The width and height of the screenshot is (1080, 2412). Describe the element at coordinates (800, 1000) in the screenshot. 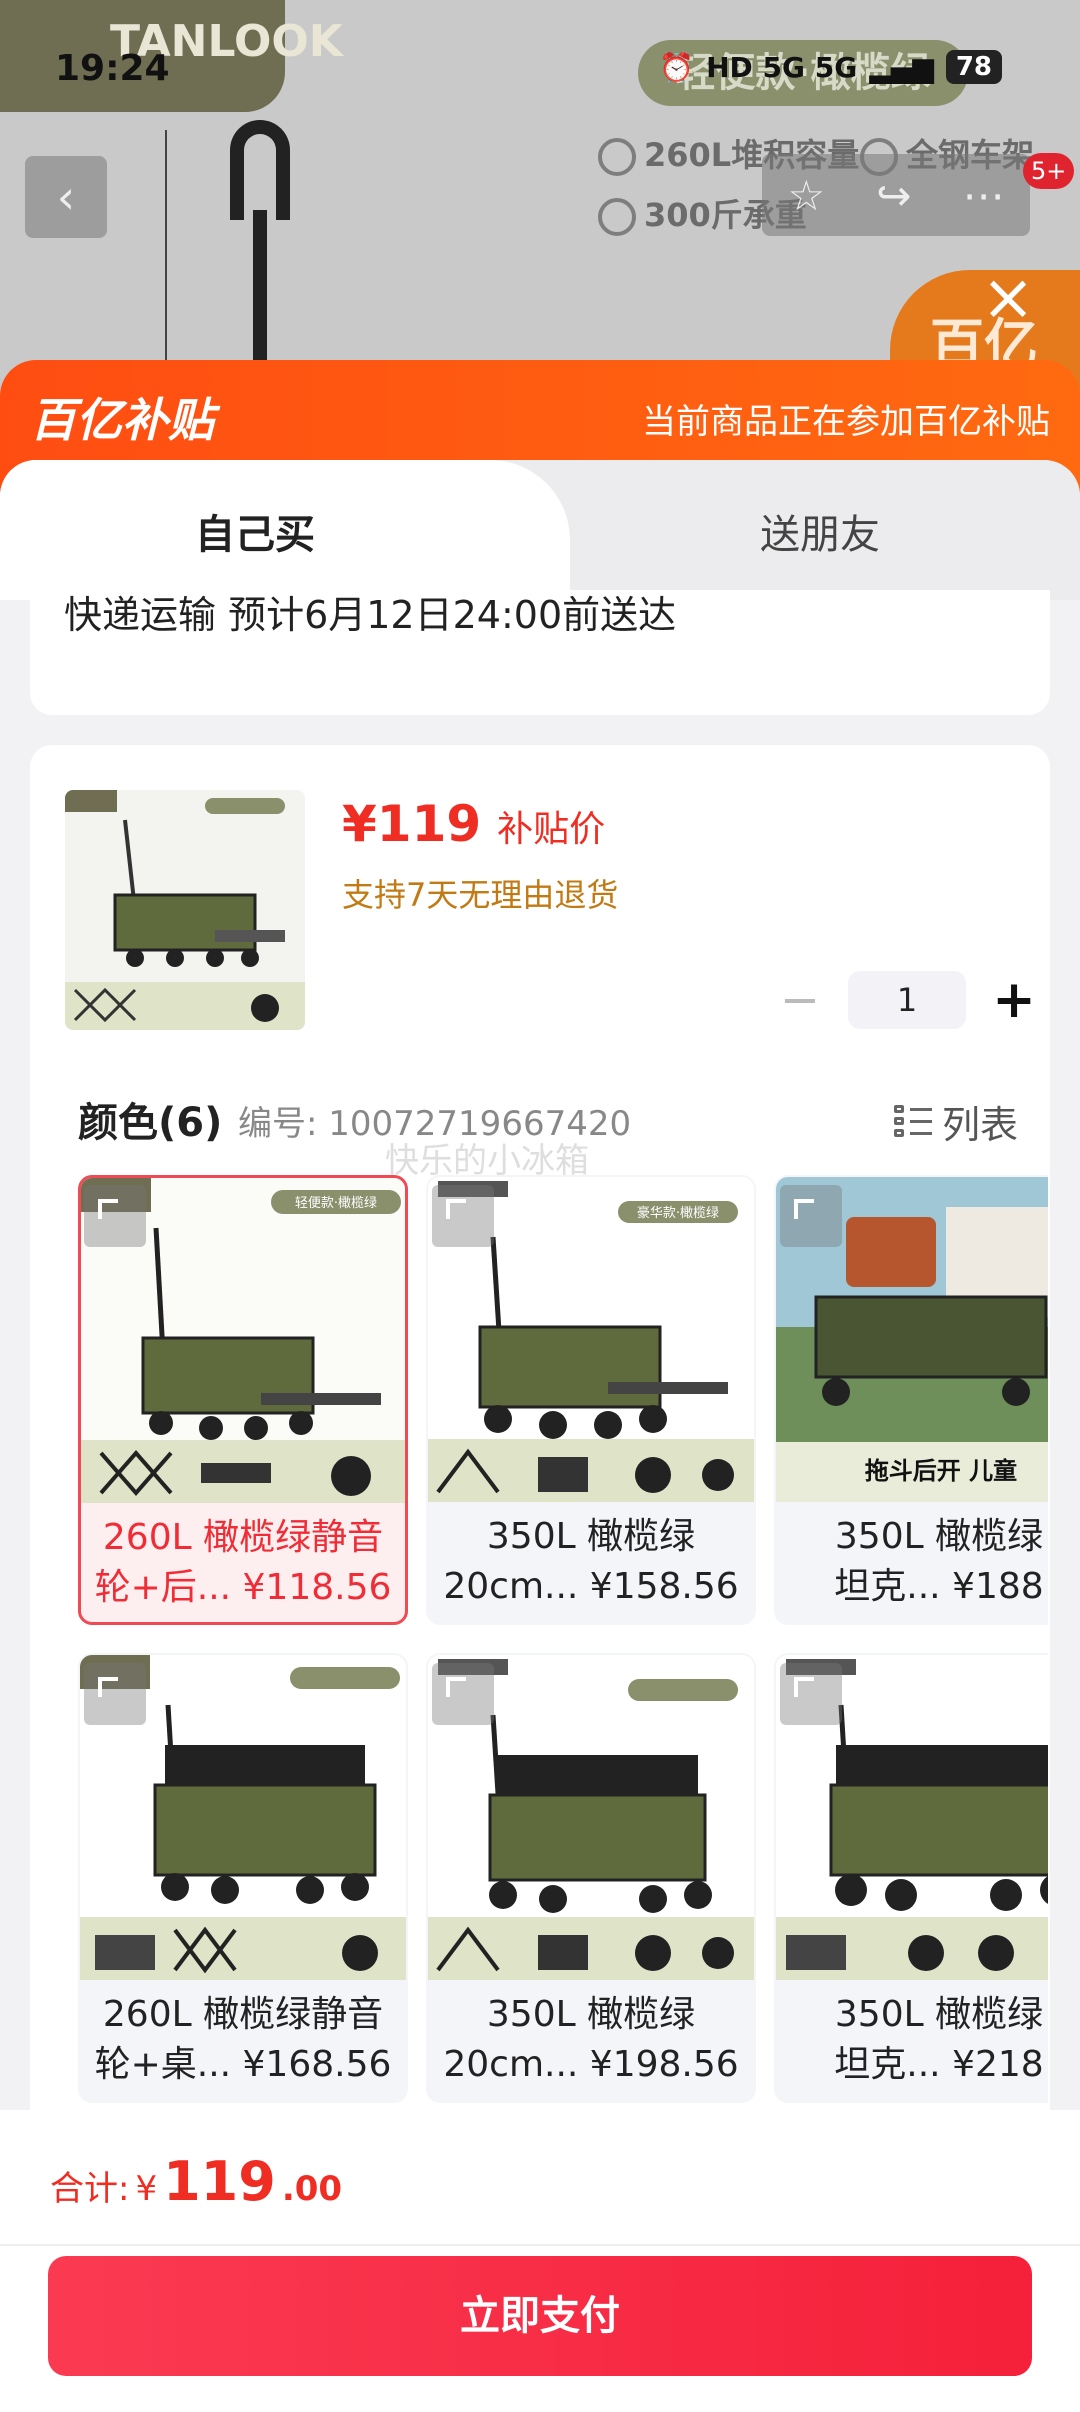

I see `decrease-button: −` at that location.